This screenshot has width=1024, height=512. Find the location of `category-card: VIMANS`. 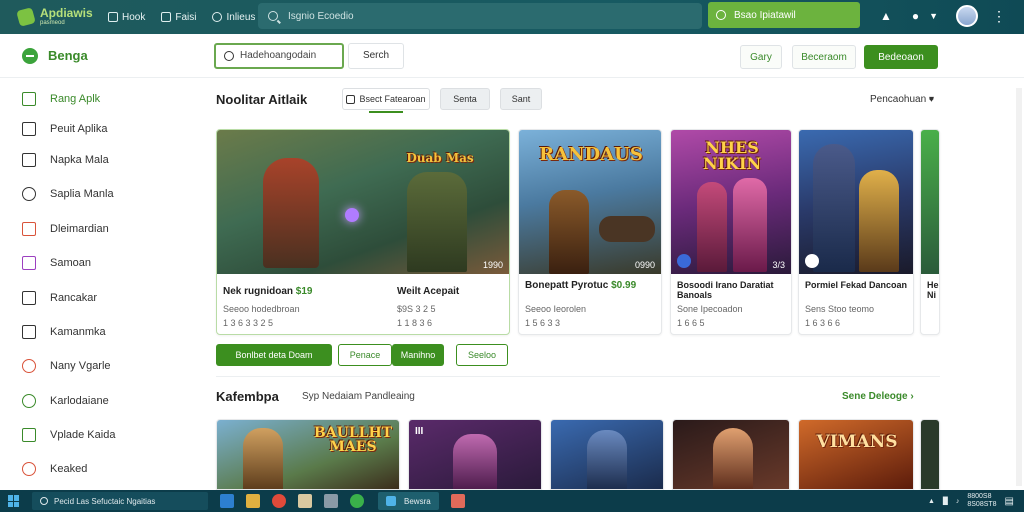

category-card: VIMANS is located at coordinates (856, 454).